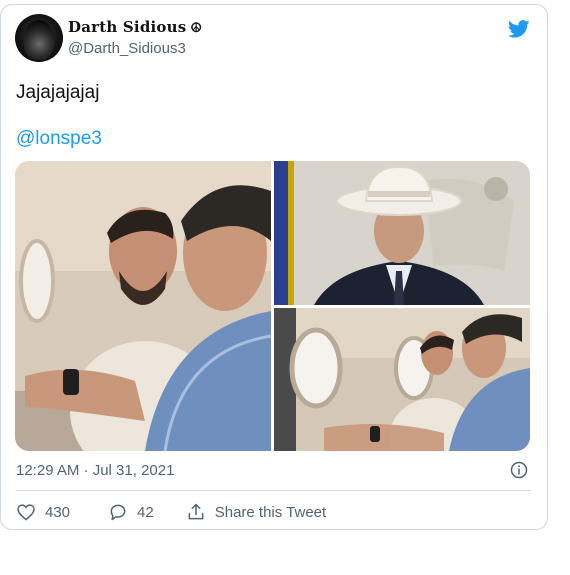  I want to click on mention-link: @lonspe3, so click(59, 139).